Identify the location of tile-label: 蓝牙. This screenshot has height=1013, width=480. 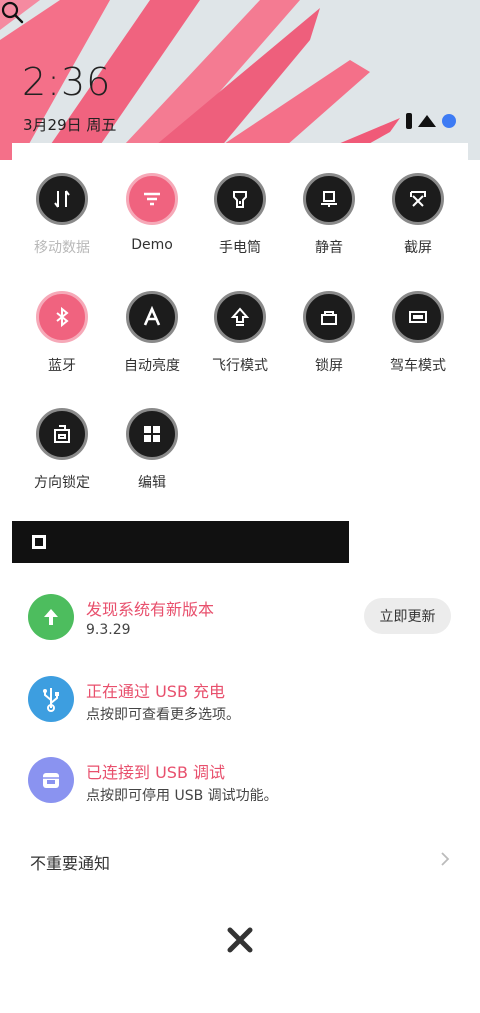
(62, 366).